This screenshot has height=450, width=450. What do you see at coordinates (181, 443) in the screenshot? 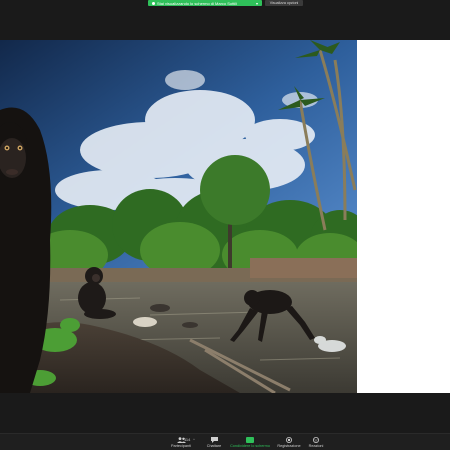
I see `participants-button: 114 ^ Partecipanti` at bounding box center [181, 443].